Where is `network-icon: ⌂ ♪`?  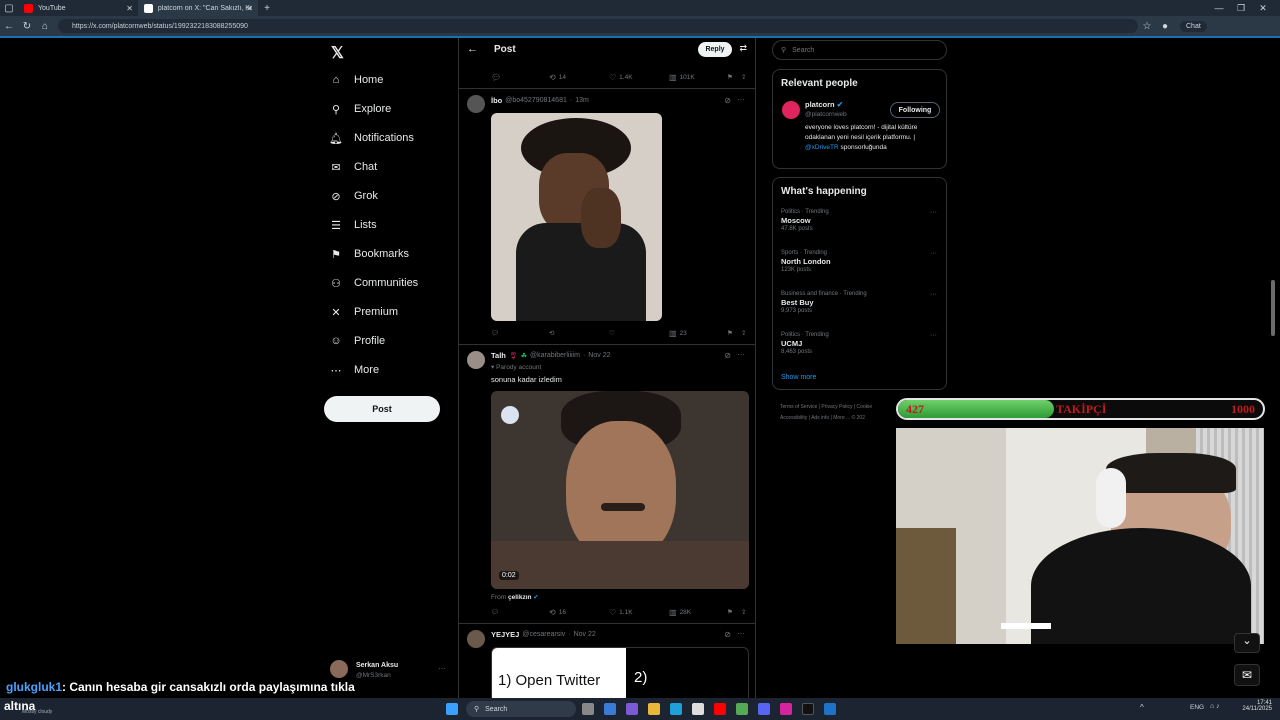 network-icon: ⌂ ♪ is located at coordinates (1215, 706).